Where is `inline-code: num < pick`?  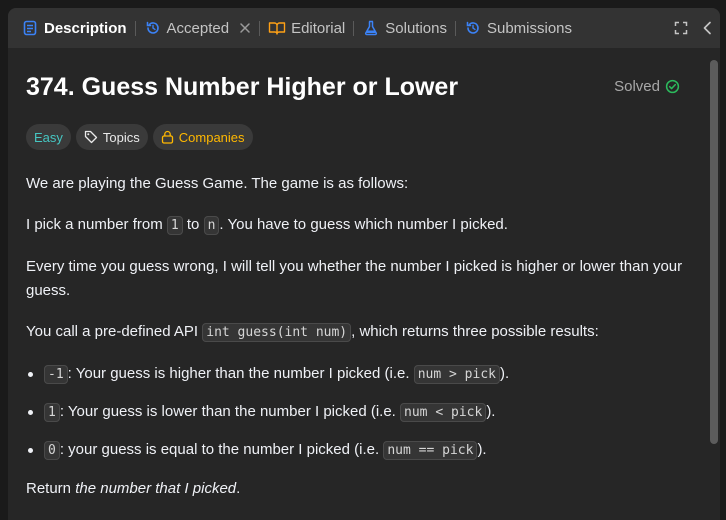 inline-code: num < pick is located at coordinates (443, 412).